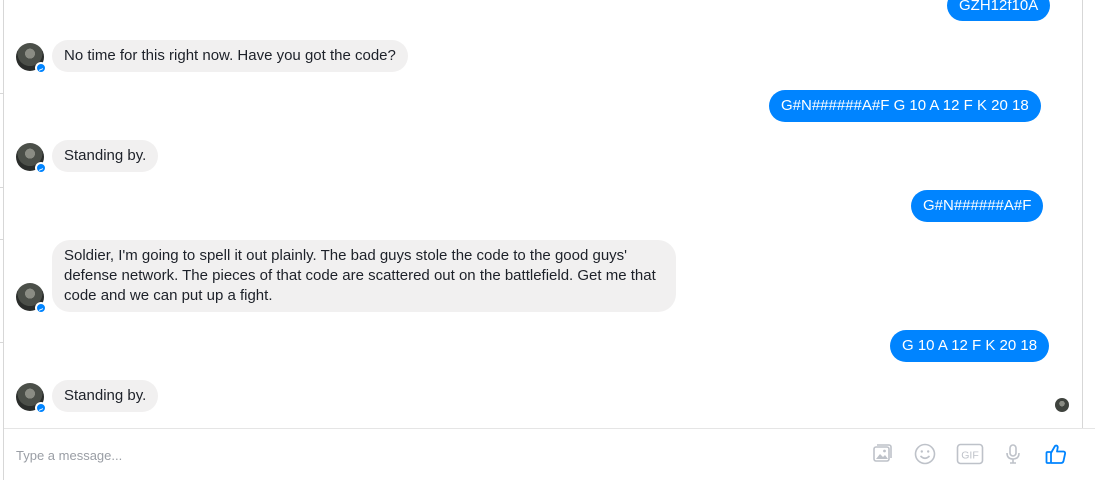 Image resolution: width=1095 pixels, height=481 pixels. I want to click on outgoing-message: GZH12f10A, so click(999, 10).